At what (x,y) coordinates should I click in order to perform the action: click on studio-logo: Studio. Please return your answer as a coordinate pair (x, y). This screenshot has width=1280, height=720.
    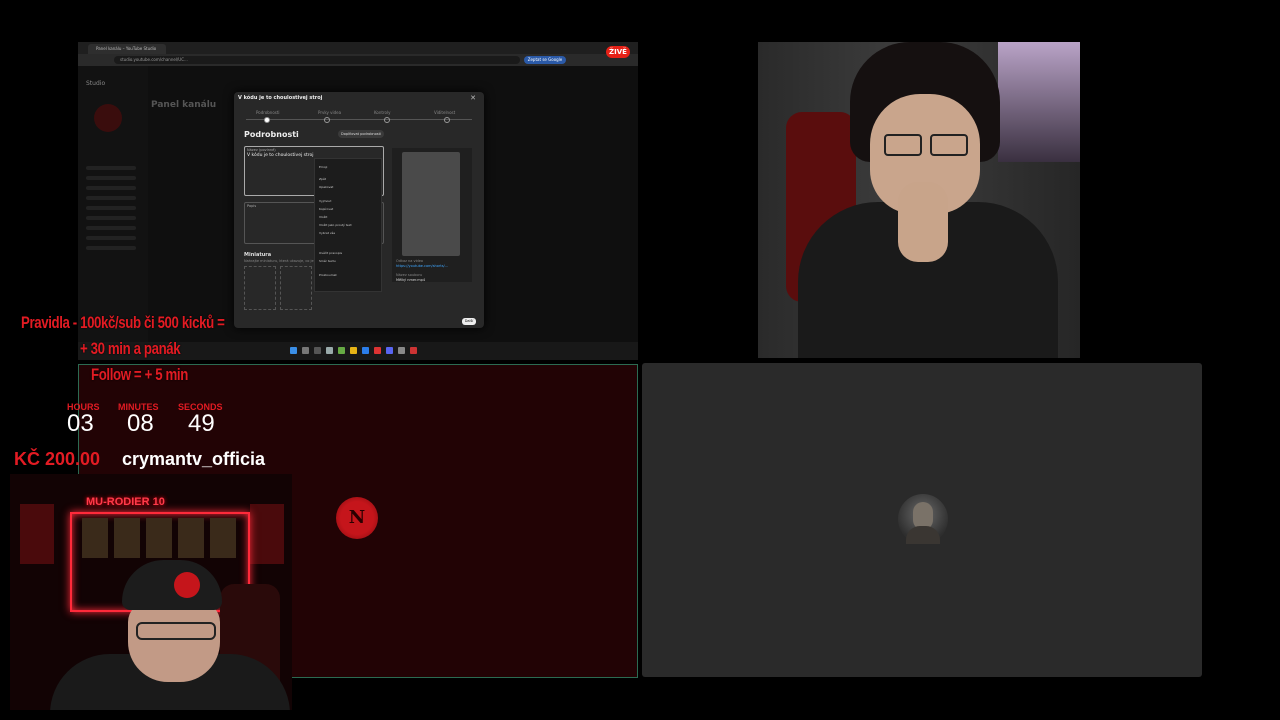
    Looking at the image, I should click on (96, 83).